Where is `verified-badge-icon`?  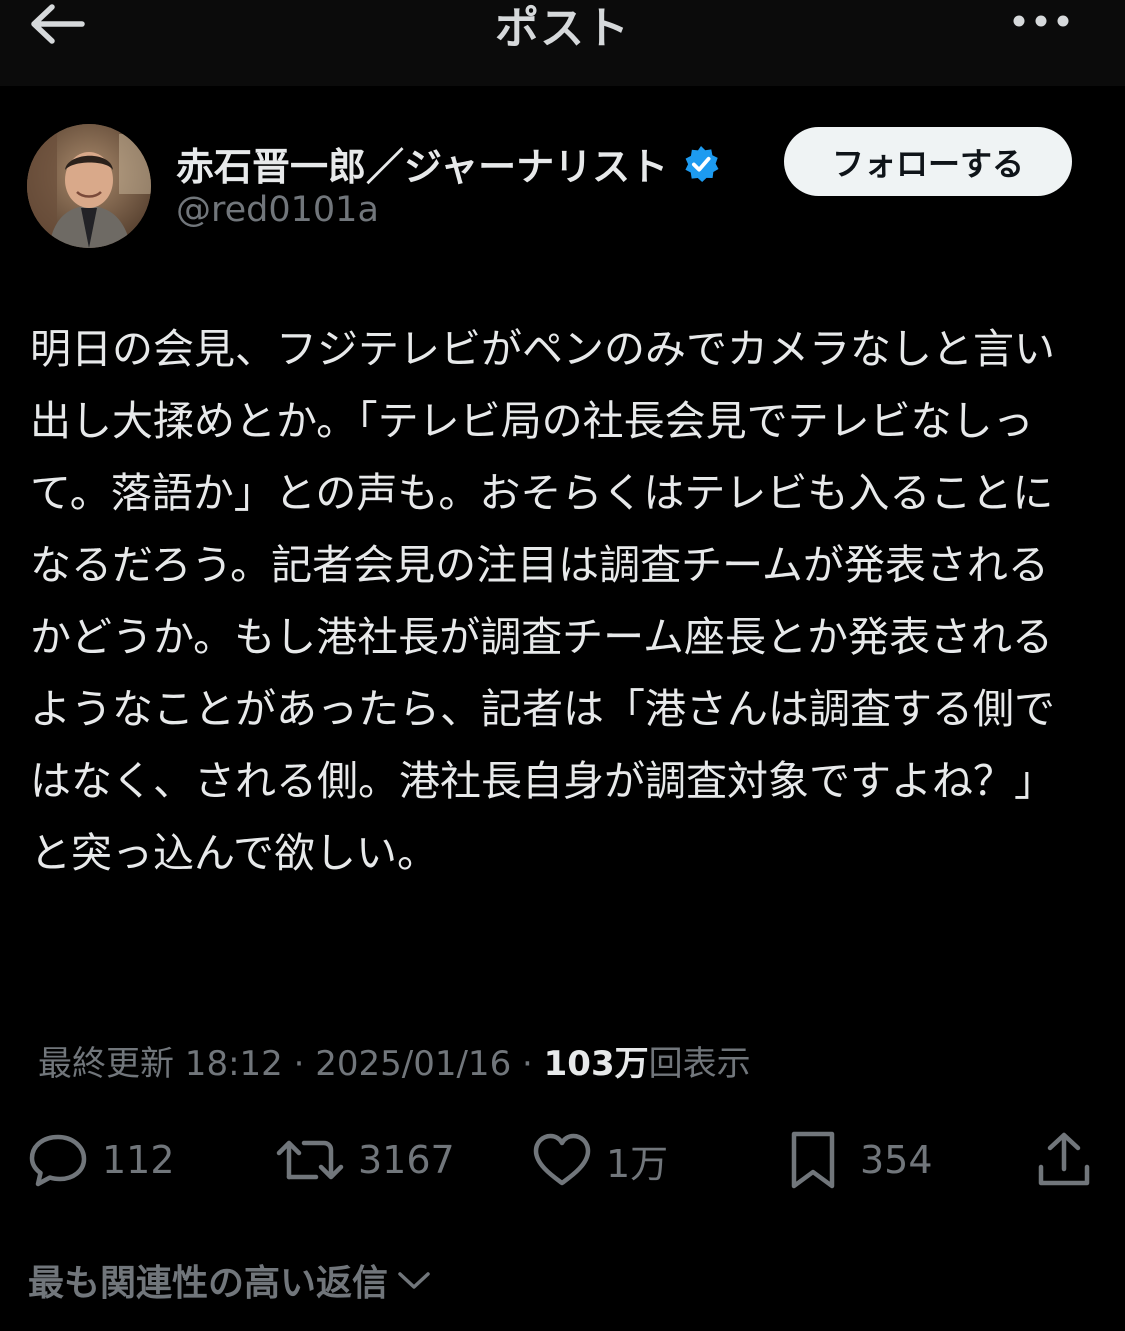 verified-badge-icon is located at coordinates (702, 163).